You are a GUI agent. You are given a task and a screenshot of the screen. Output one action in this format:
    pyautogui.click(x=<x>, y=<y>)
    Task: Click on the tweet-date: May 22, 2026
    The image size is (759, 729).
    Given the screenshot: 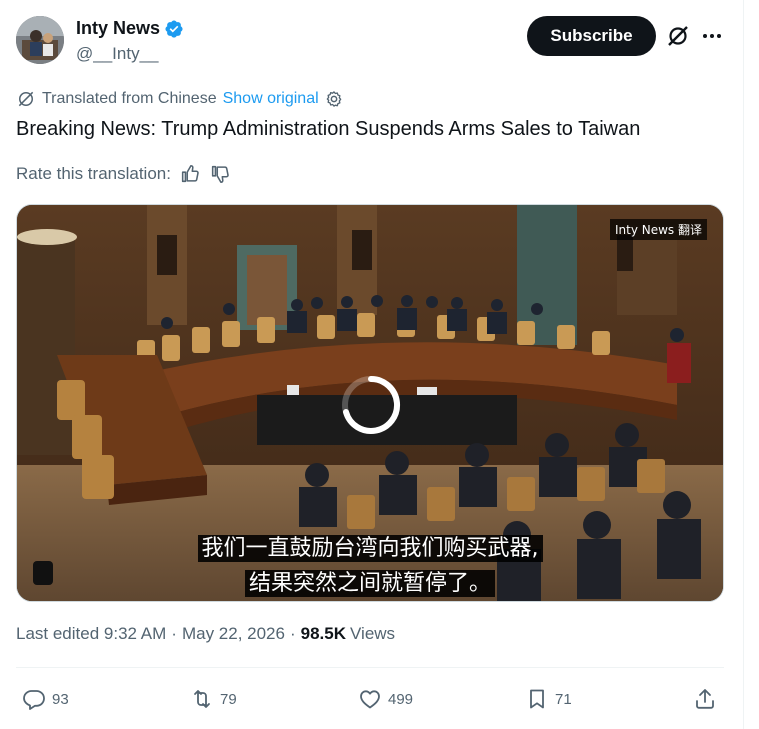 What is the action you would take?
    pyautogui.click(x=233, y=634)
    